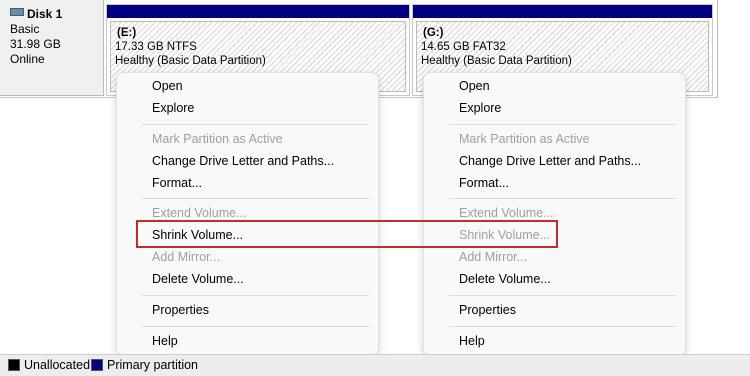  Describe the element at coordinates (433, 33) in the screenshot. I see `partition-g-letter: (G:)` at that location.